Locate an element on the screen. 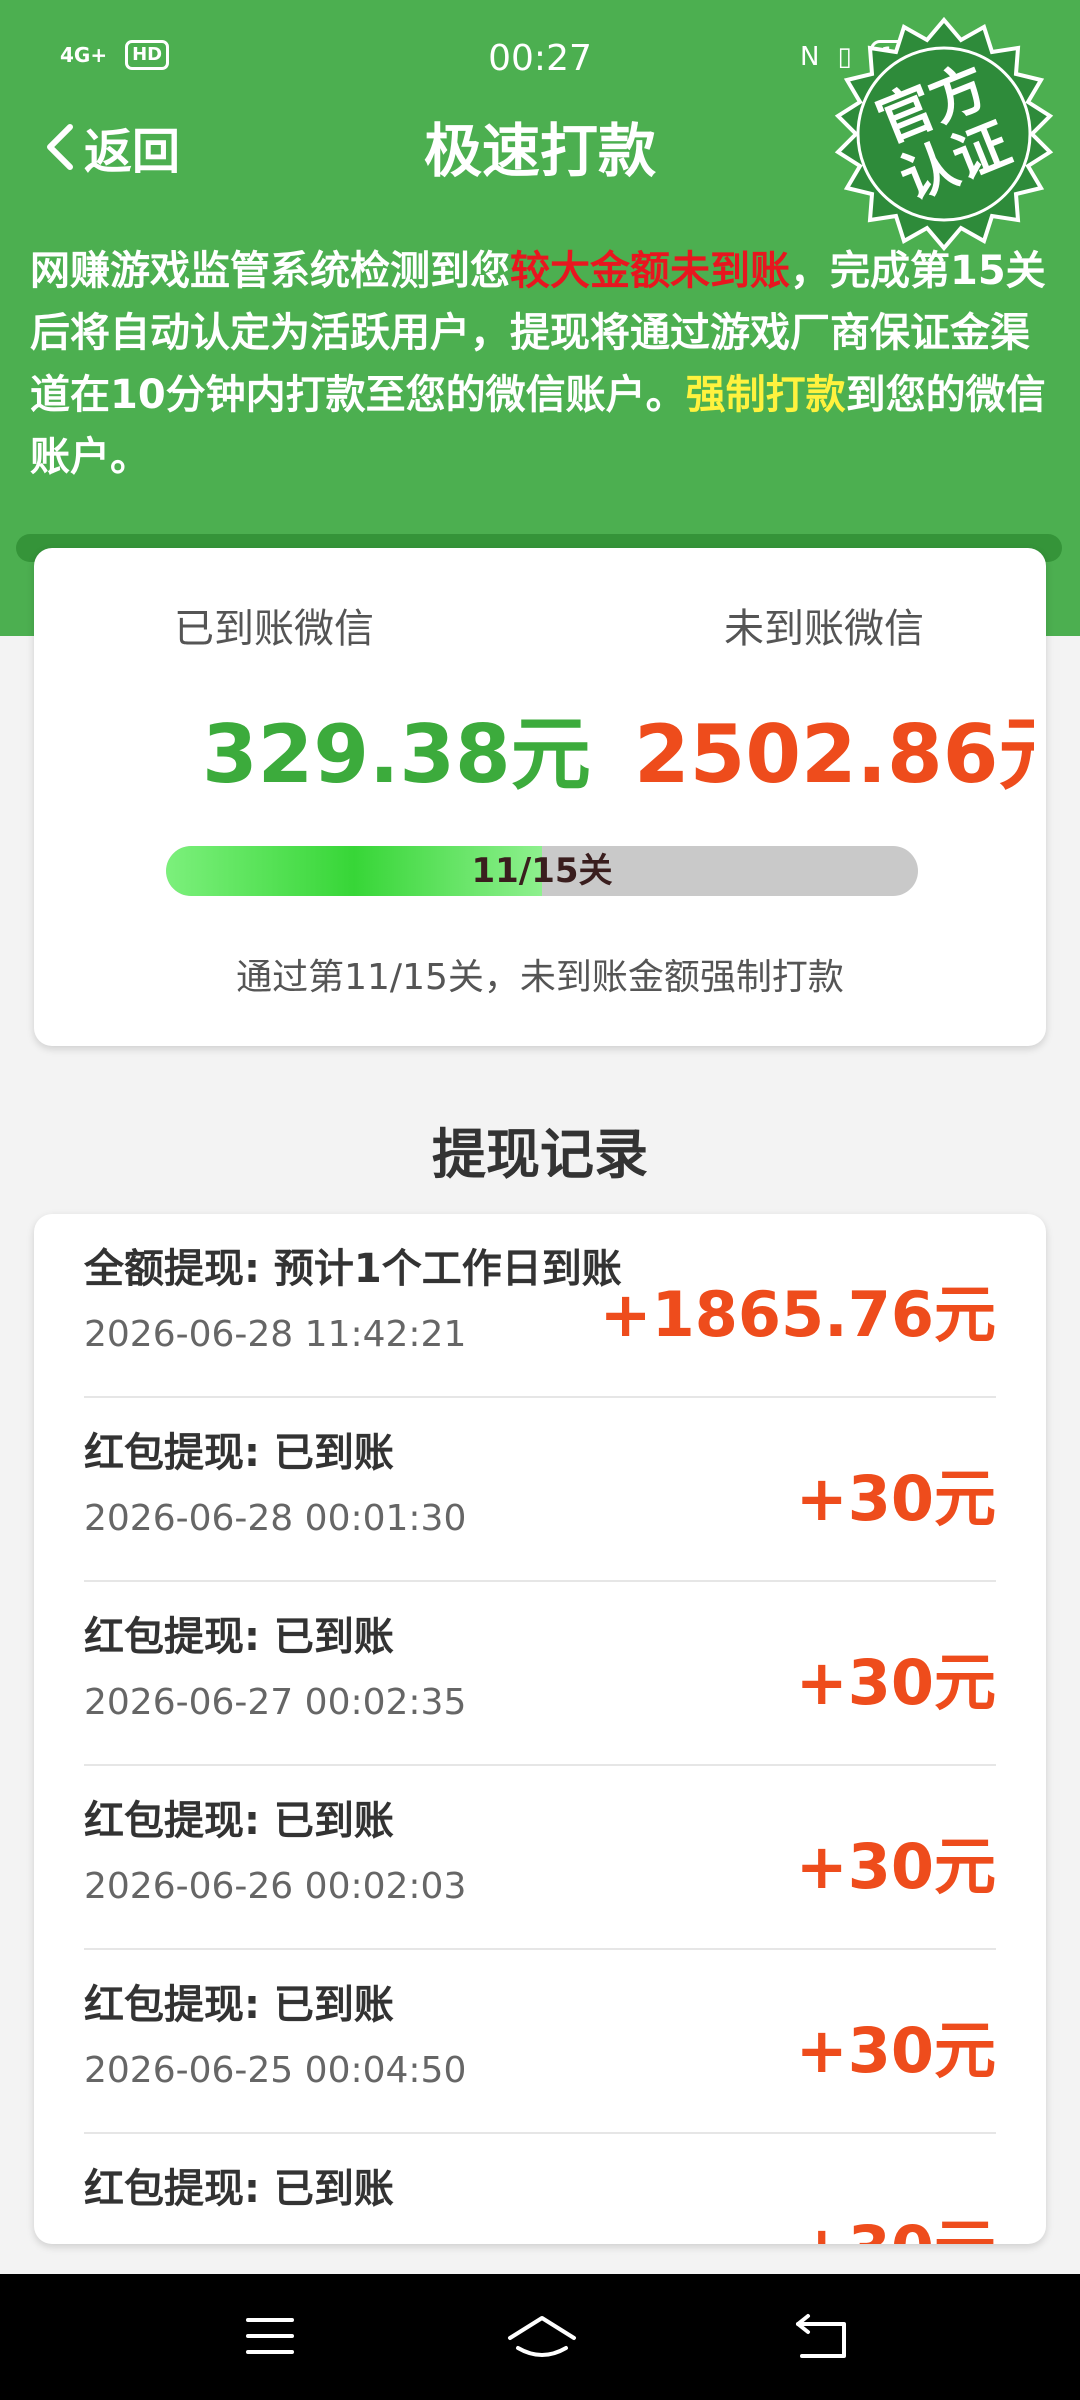 The width and height of the screenshot is (1080, 2400). record-time: 2026-06-25 00:04:50 is located at coordinates (275, 2070).